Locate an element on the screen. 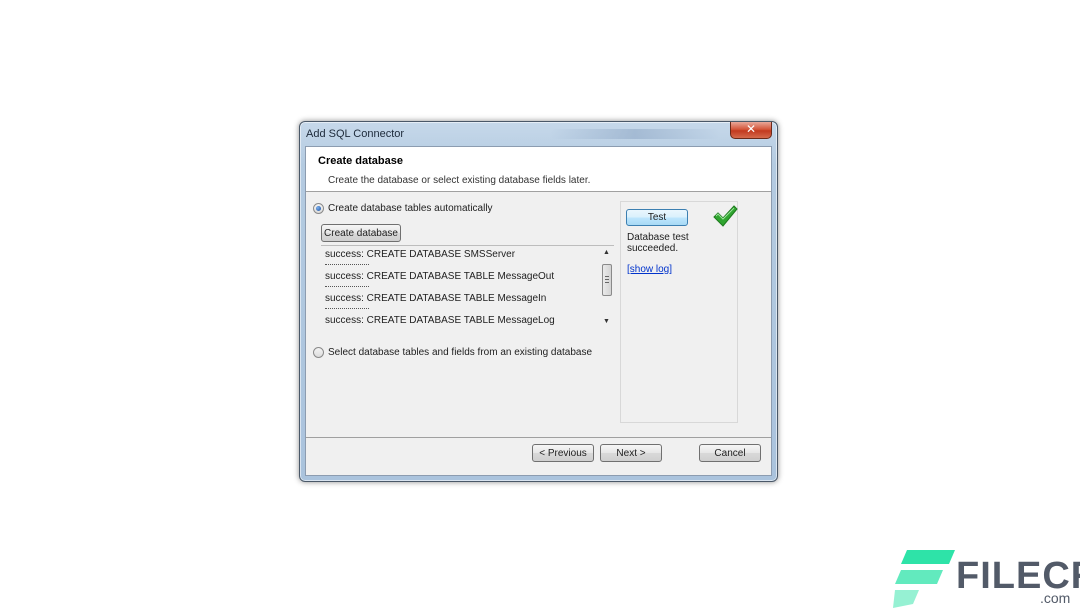 The height and width of the screenshot is (608, 1080). cancel-button: Cancel is located at coordinates (730, 453).